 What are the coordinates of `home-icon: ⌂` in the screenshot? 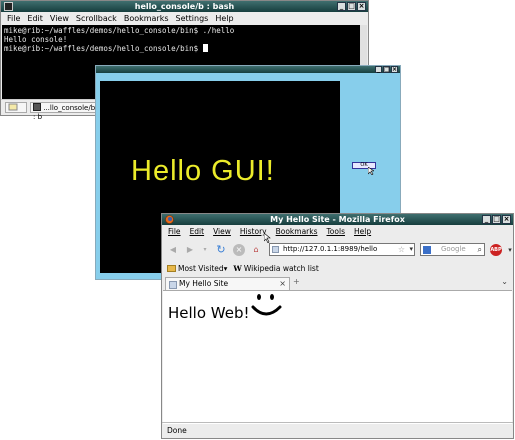 It's located at (256, 250).